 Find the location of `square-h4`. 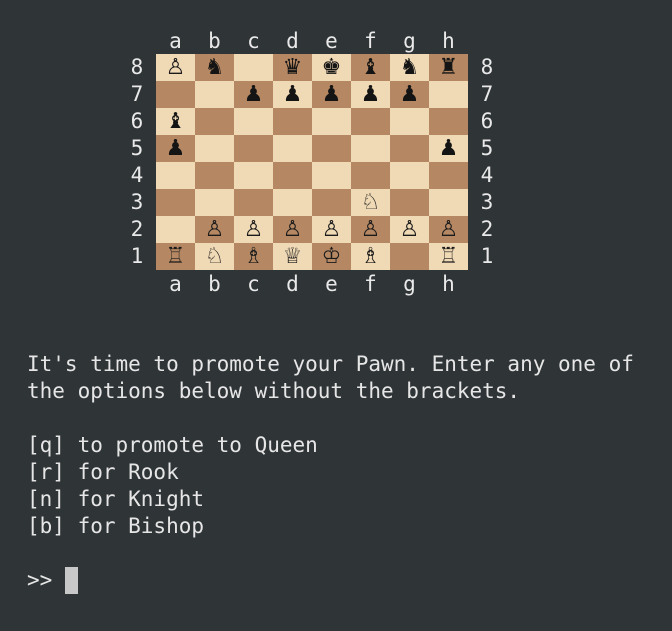

square-h4 is located at coordinates (448, 175).